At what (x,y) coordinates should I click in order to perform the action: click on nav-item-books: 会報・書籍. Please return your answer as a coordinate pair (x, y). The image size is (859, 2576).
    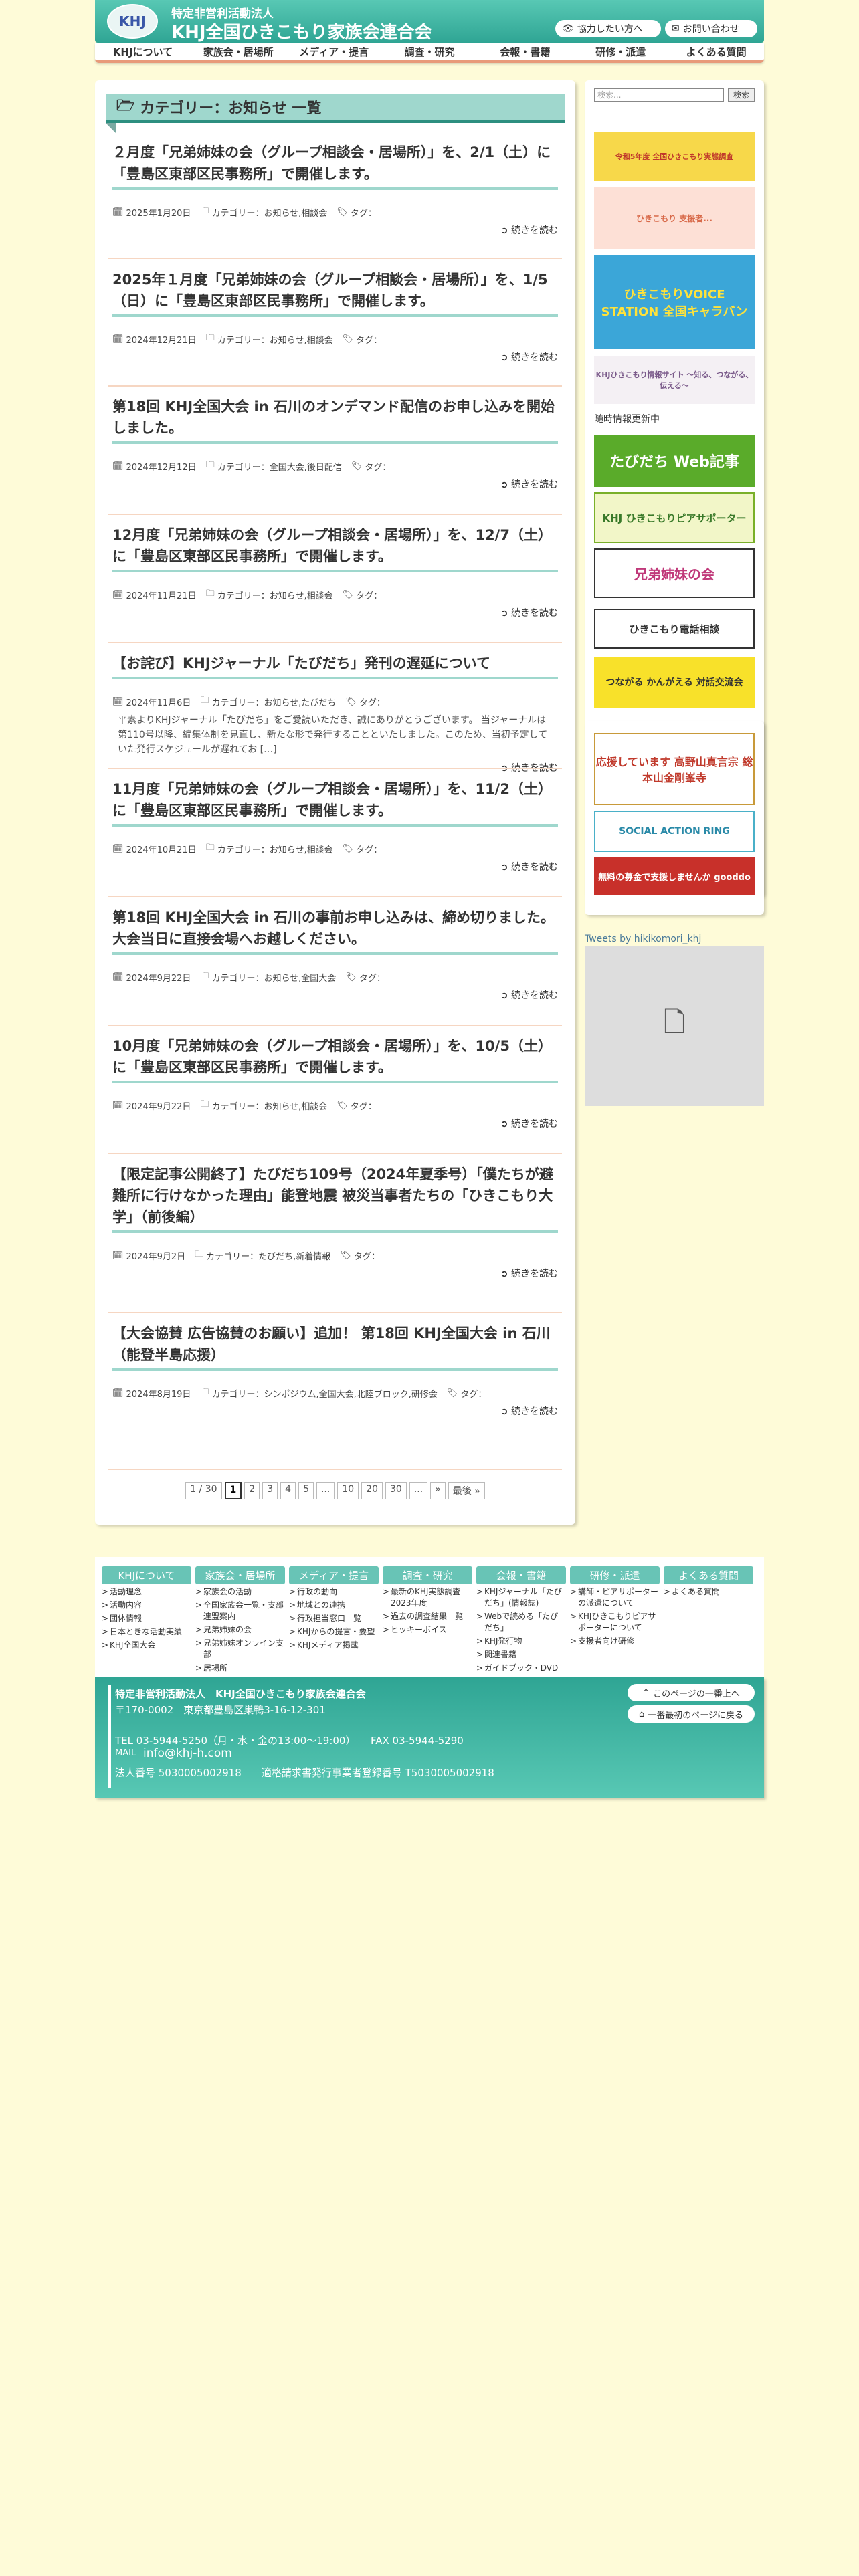
    Looking at the image, I should click on (525, 51).